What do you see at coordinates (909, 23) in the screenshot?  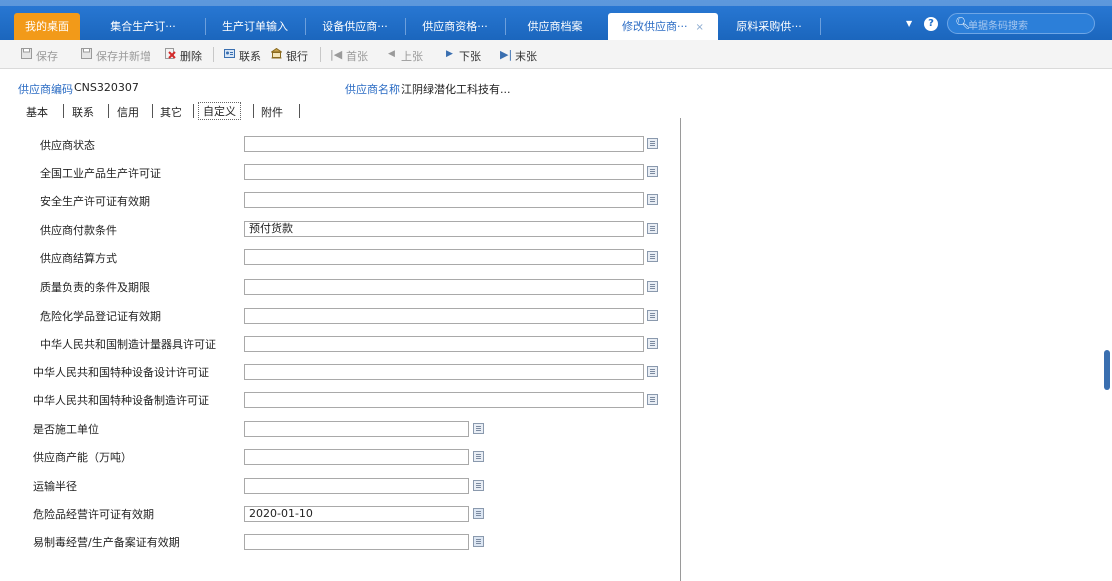 I see `chevron-down-icon: ▼` at bounding box center [909, 23].